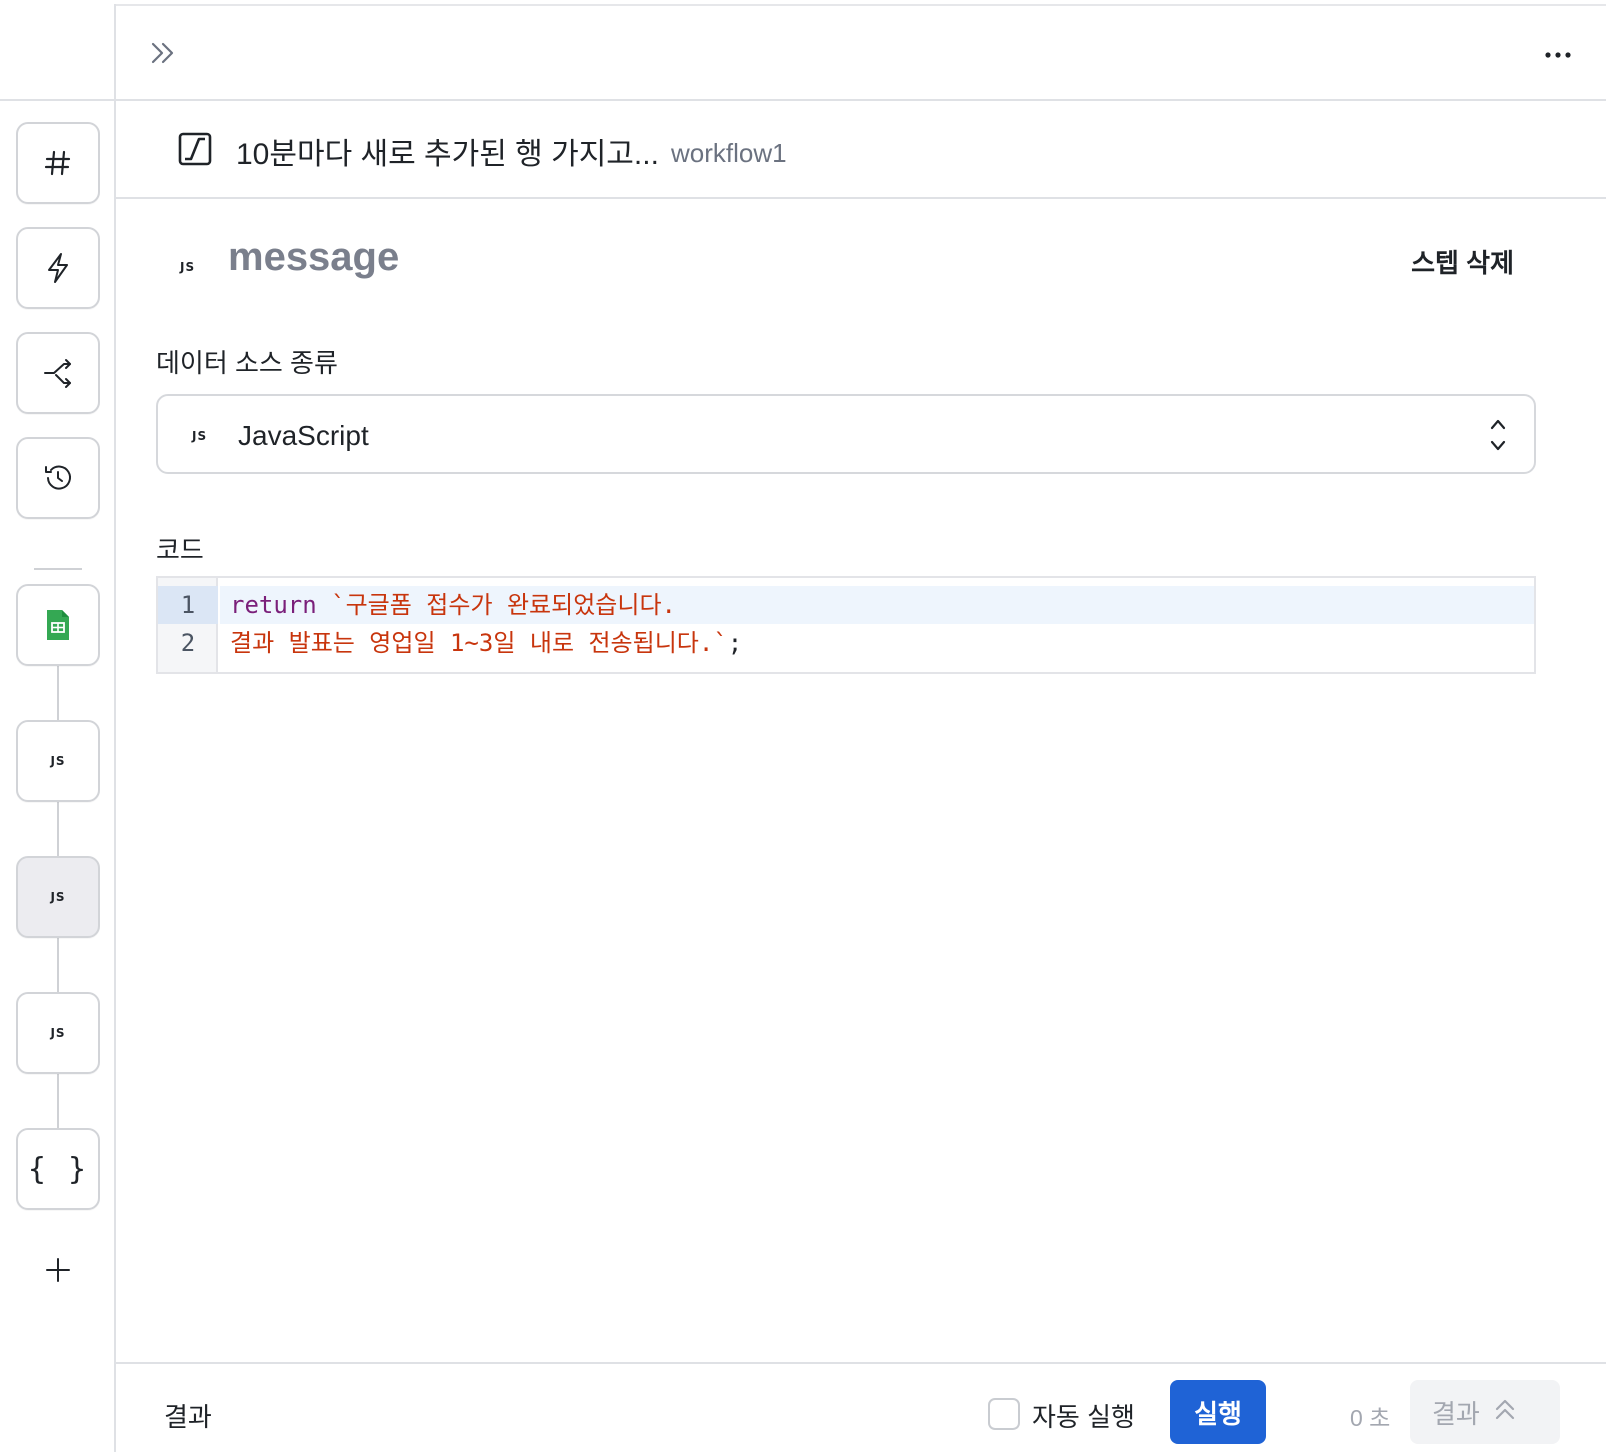 The image size is (1610, 1452). What do you see at coordinates (861, 259) in the screenshot?
I see `step-header: JS message 스텝 삭제` at bounding box center [861, 259].